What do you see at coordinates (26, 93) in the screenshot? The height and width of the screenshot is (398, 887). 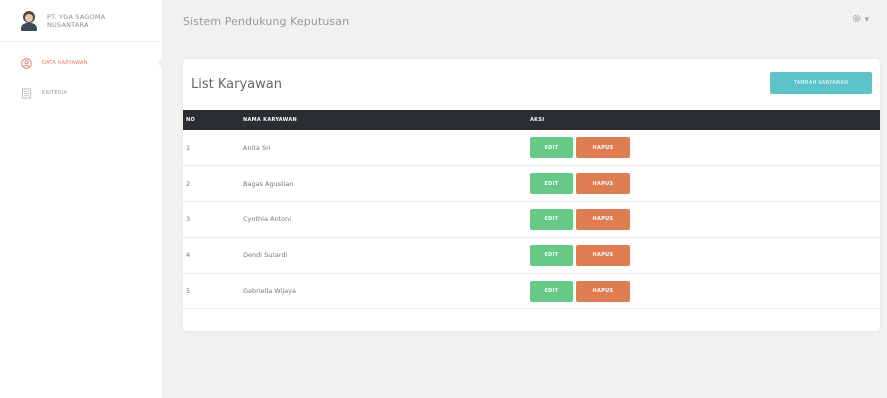 I see `list-icon` at bounding box center [26, 93].